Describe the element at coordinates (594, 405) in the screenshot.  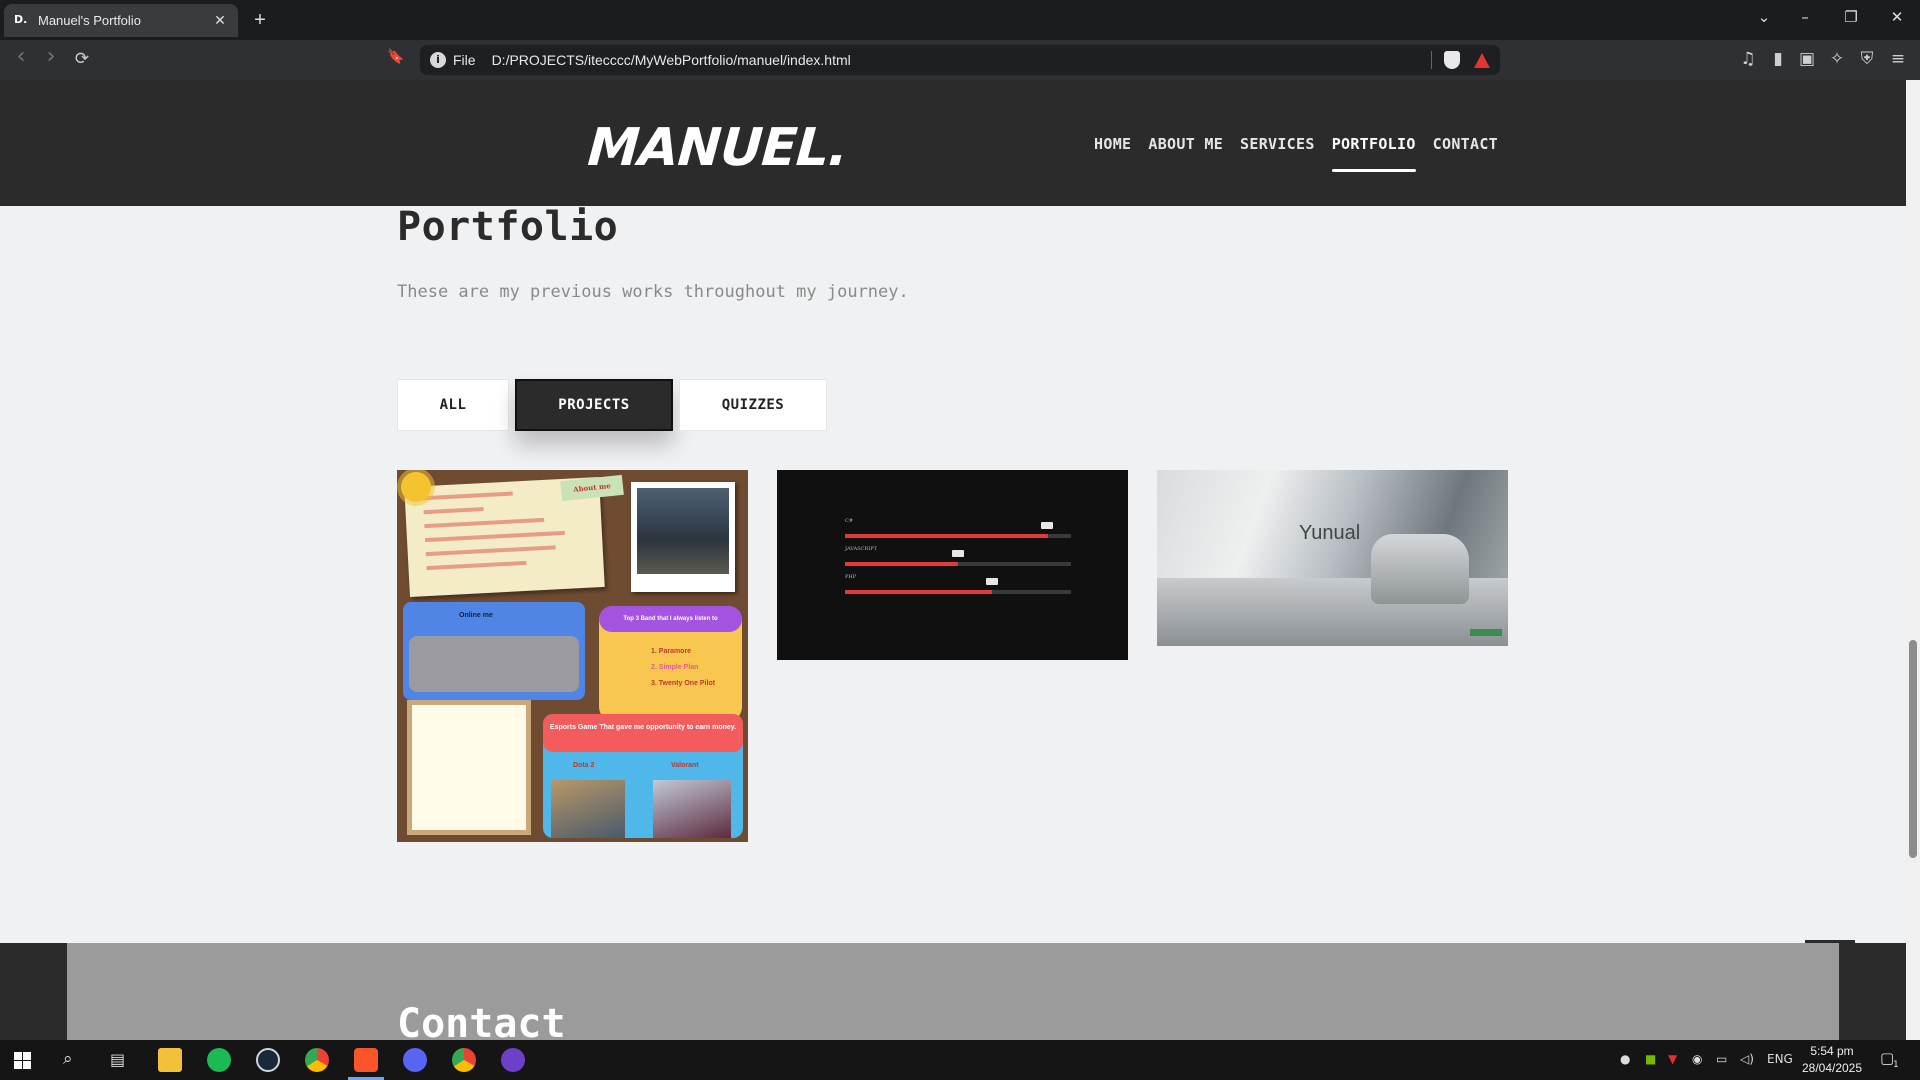
I see `filter-projects-button: PROJECTS` at that location.